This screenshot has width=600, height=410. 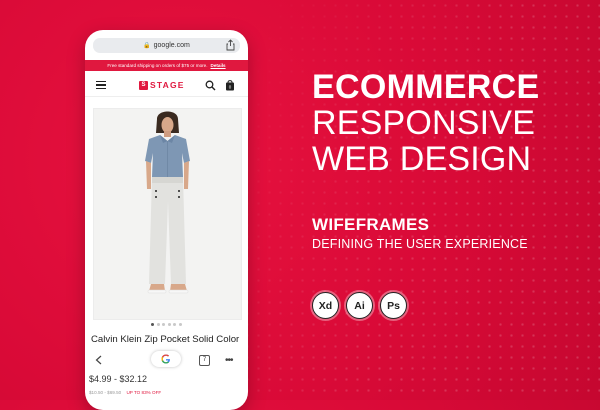 I want to click on logo-text: STAGE, so click(x=167, y=85).